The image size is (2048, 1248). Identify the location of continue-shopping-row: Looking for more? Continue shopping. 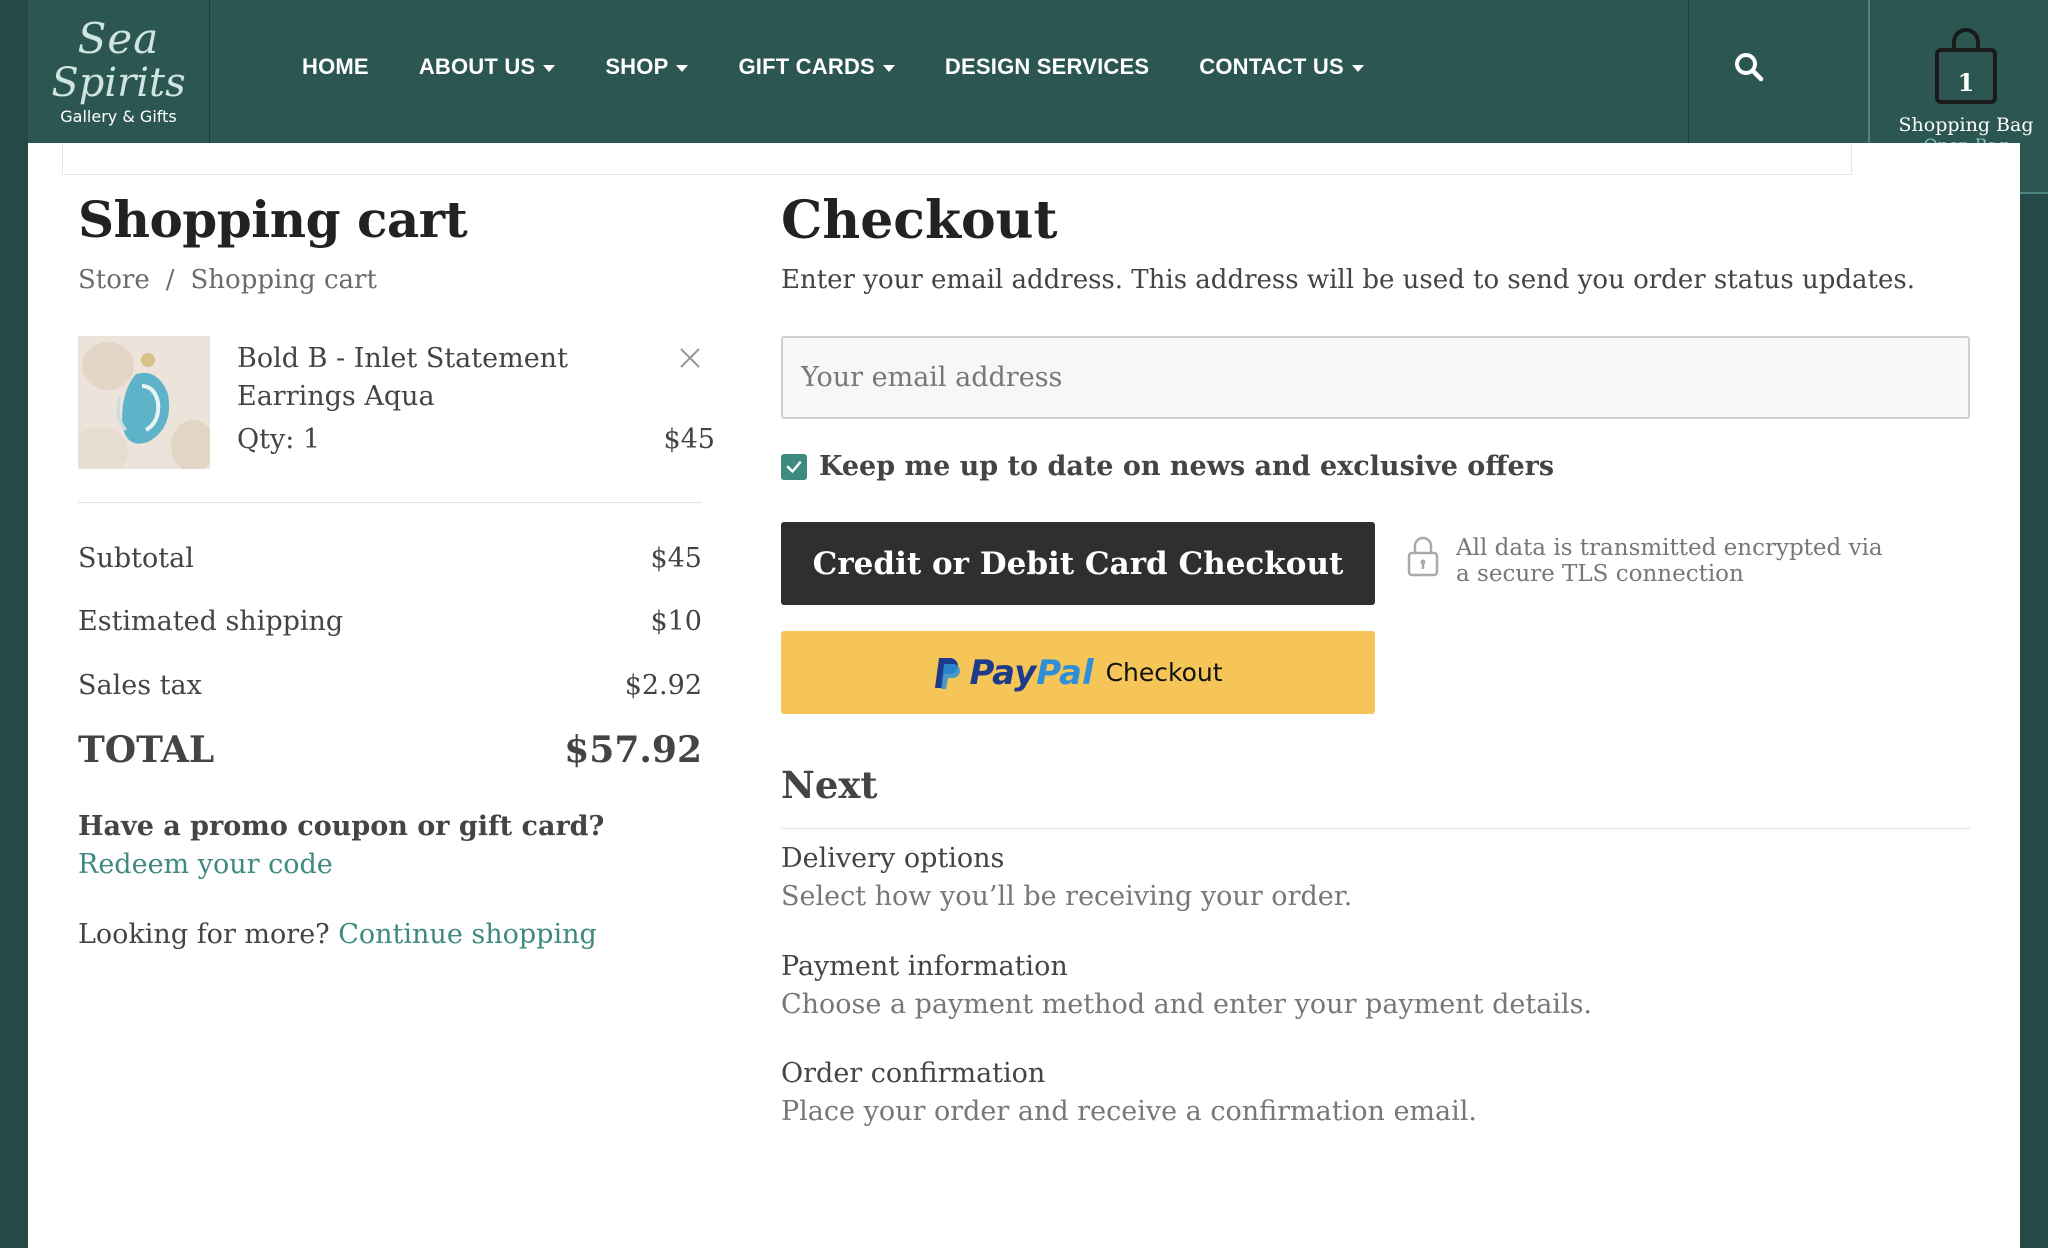
(337, 934).